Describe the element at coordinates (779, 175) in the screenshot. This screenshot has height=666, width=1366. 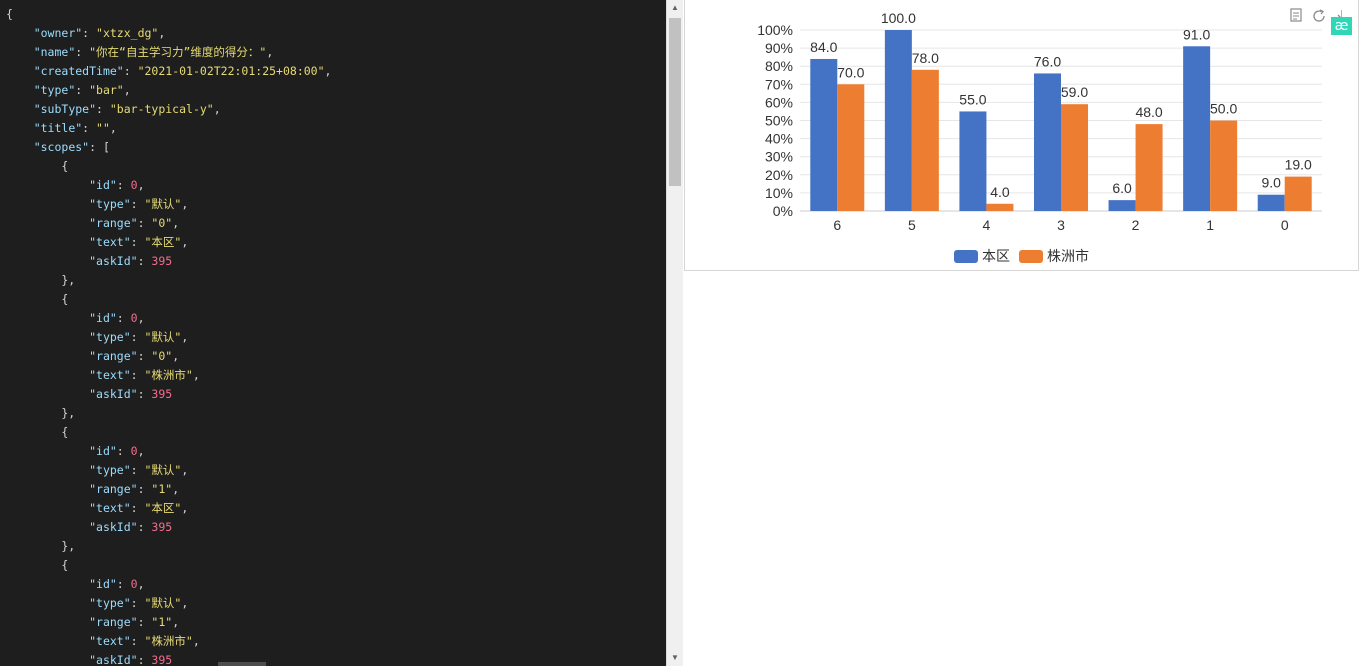
I see `y-tick-label: 20%` at that location.